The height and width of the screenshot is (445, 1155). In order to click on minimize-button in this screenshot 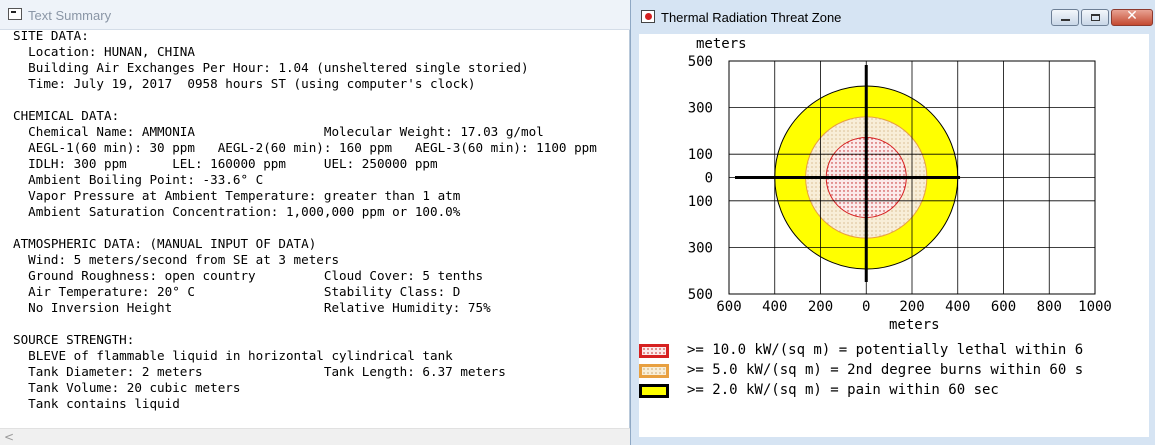, I will do `click(1065, 17)`.